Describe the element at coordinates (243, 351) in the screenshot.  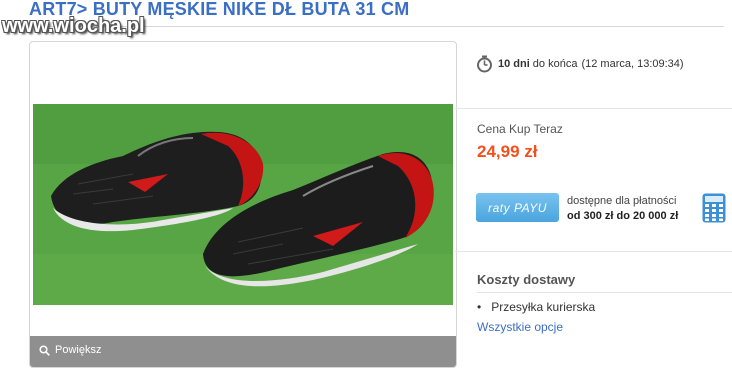
I see `zoom-bar: Powiększ` at that location.